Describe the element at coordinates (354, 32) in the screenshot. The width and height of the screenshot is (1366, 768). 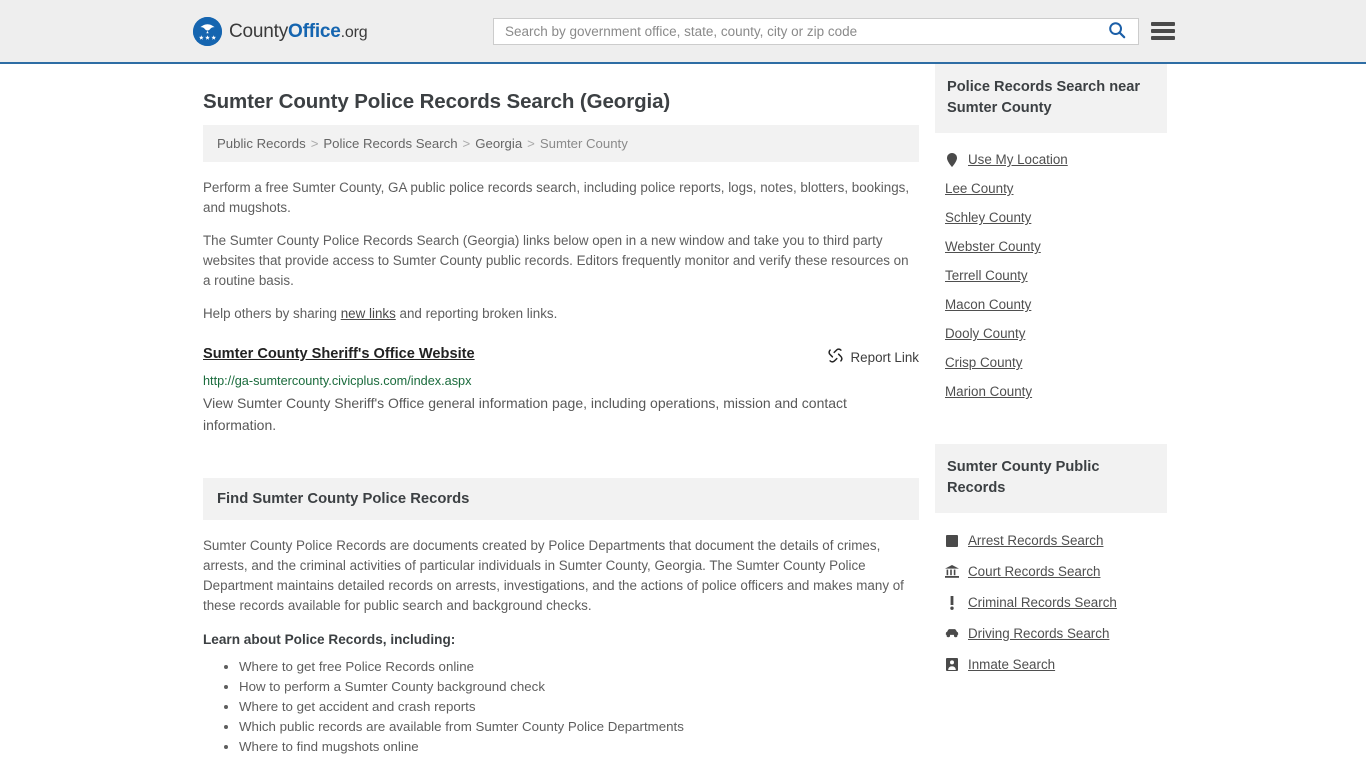
I see `logo-text-org: .org` at that location.